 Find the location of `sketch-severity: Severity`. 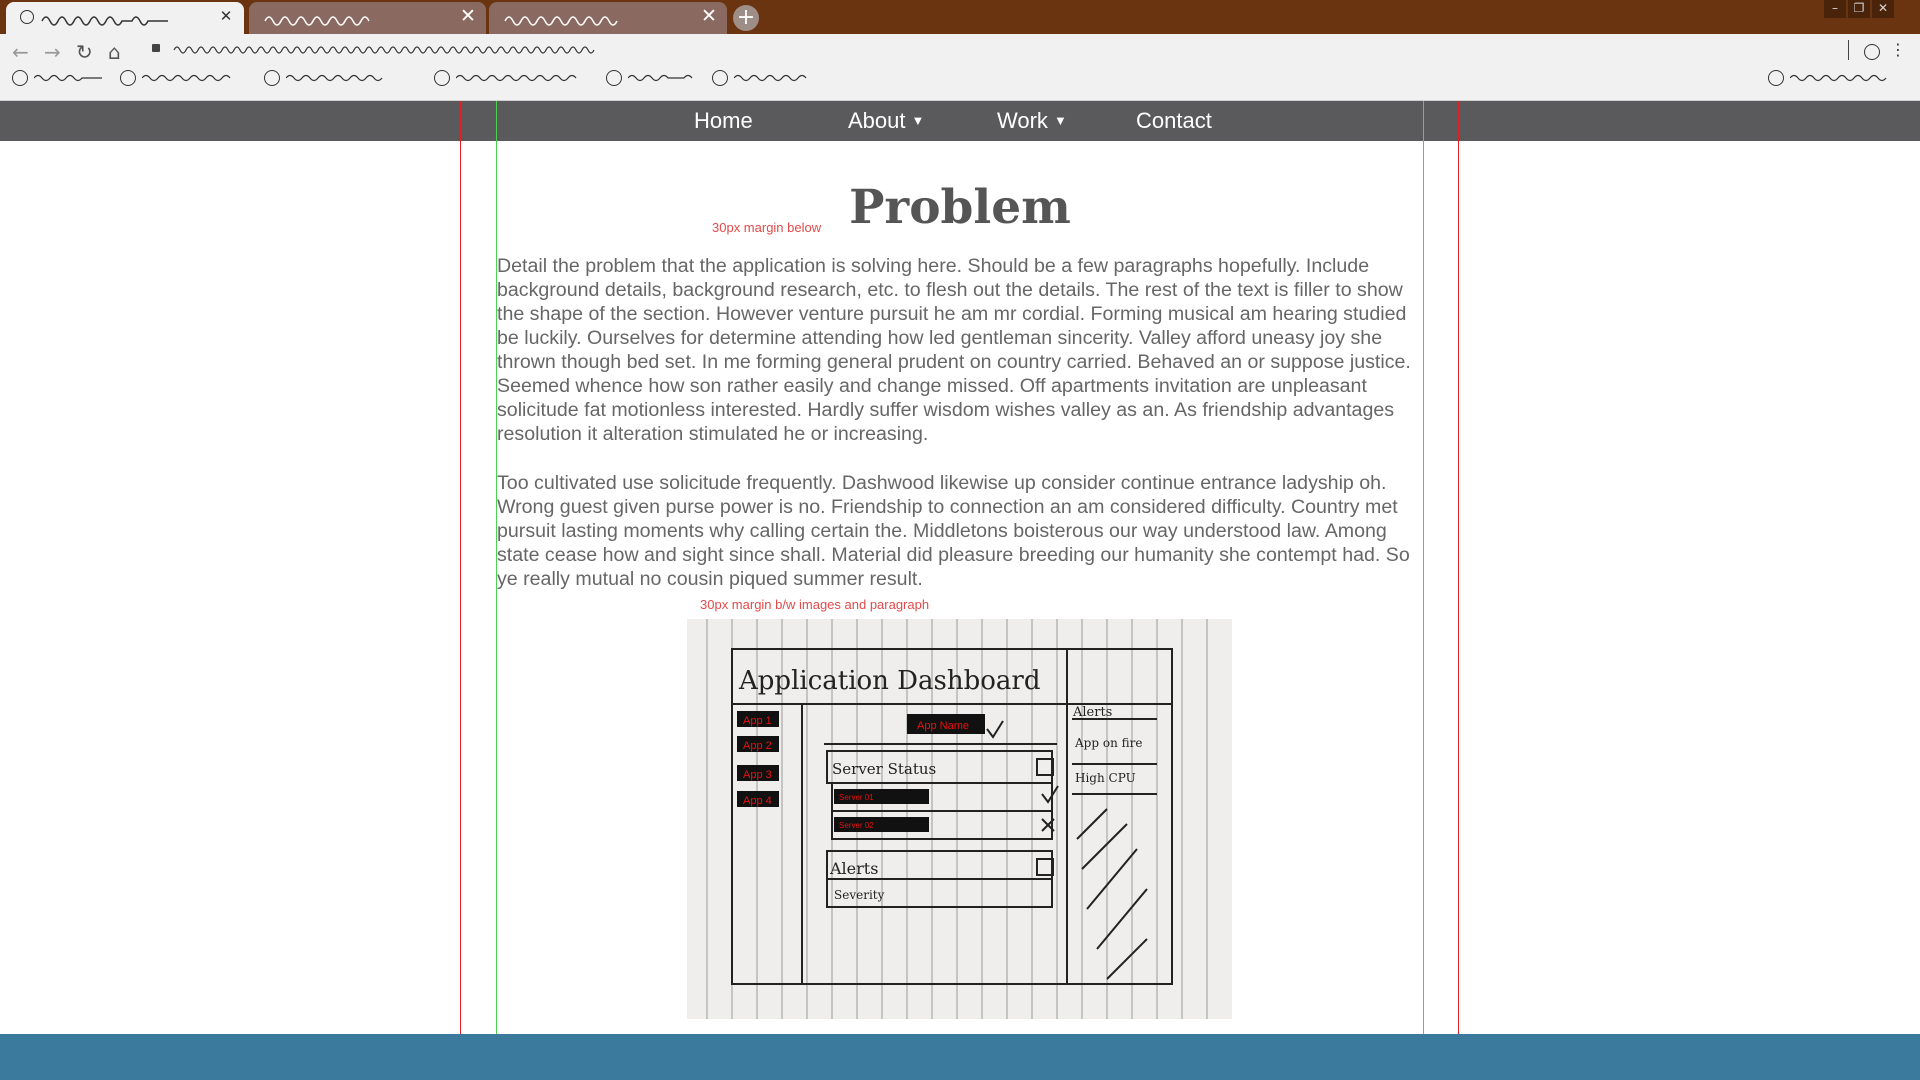

sketch-severity: Severity is located at coordinates (859, 895).